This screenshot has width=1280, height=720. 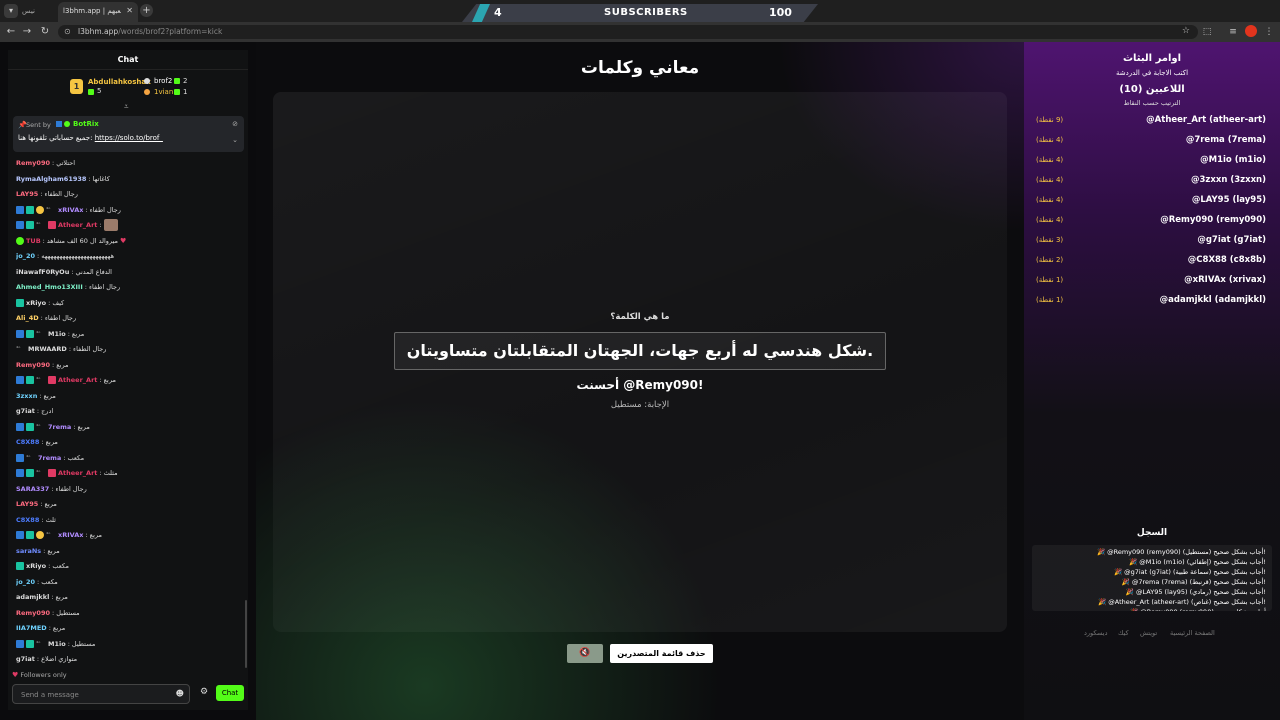 What do you see at coordinates (1195, 592) in the screenshot?
I see `log-entry: 🎉 @LAY95 (lay95) أجاب بشكل صحيح (رمادي)!` at bounding box center [1195, 592].